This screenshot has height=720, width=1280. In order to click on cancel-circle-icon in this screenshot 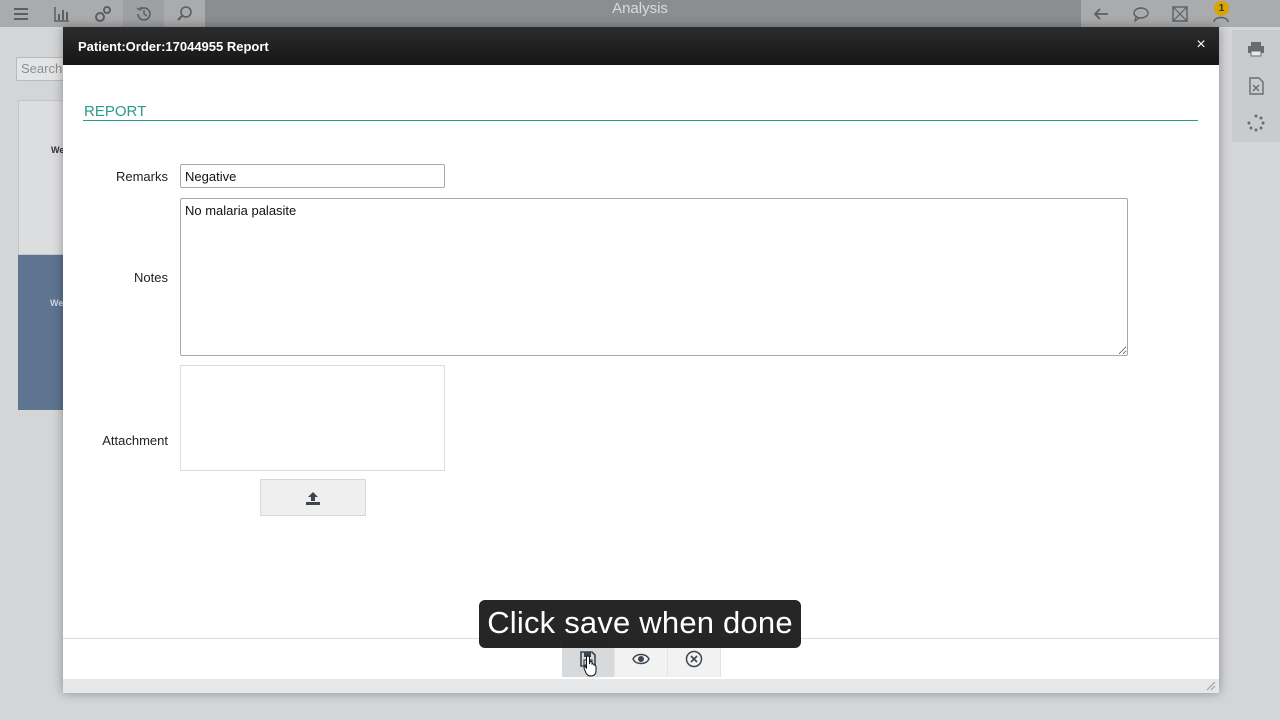, I will do `click(694, 659)`.